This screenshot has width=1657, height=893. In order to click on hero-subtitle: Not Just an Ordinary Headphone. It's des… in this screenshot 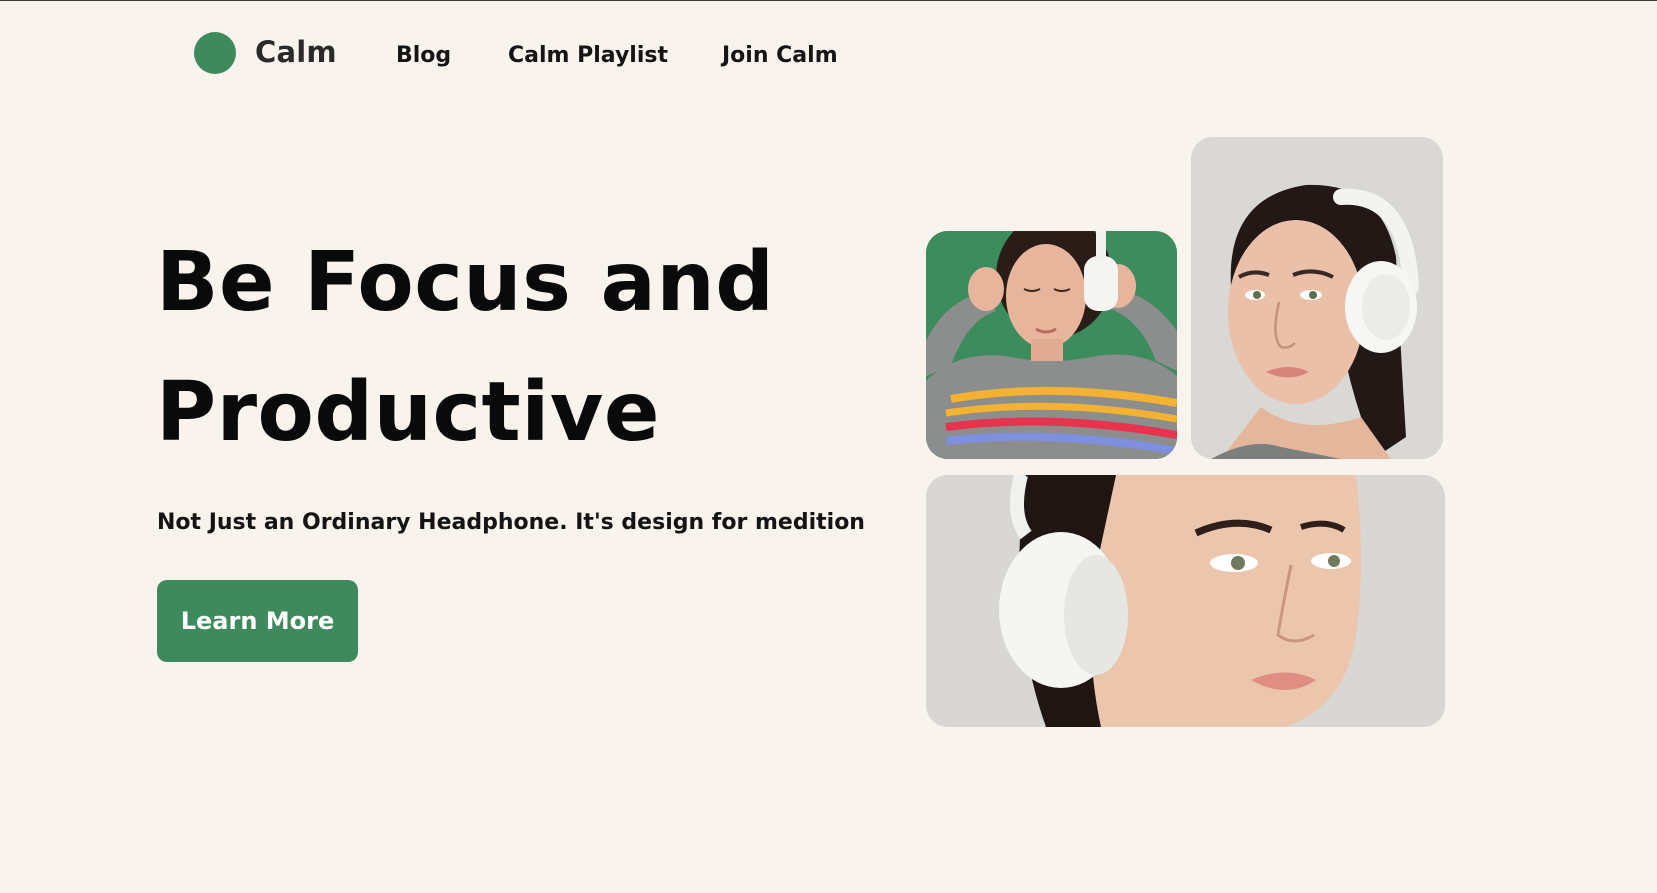, I will do `click(511, 522)`.